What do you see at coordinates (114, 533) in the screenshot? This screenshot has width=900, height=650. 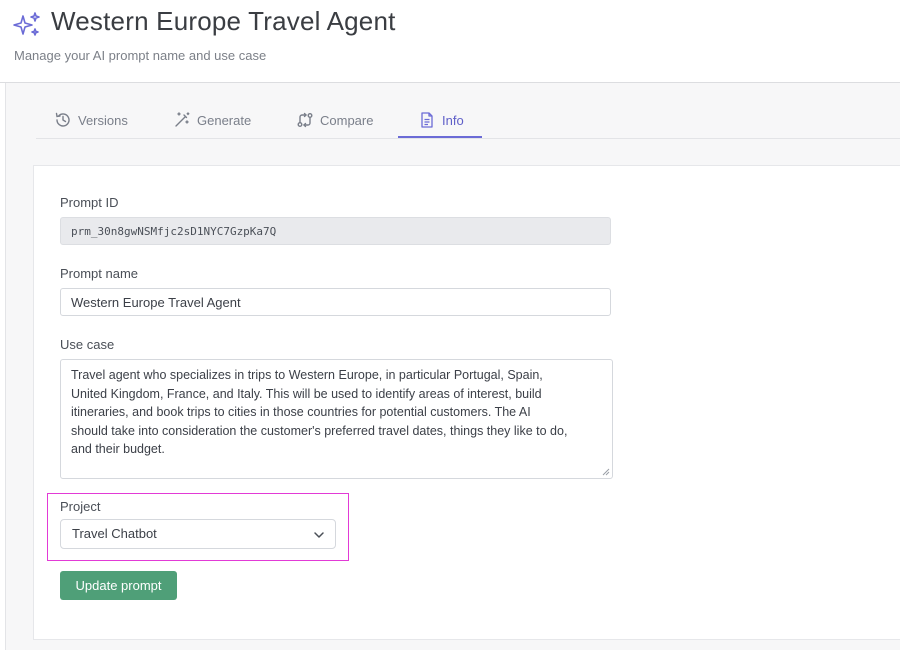 I see `project-selected-value: Travel Chatbot` at bounding box center [114, 533].